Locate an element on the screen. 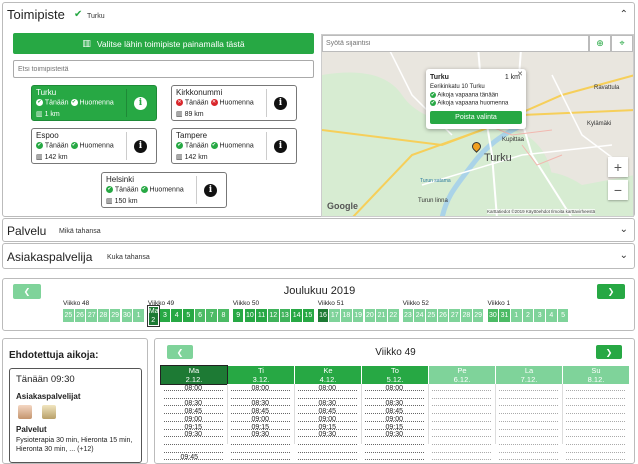 This screenshot has width=638, height=464. calendar-day: 22 is located at coordinates (393, 315).